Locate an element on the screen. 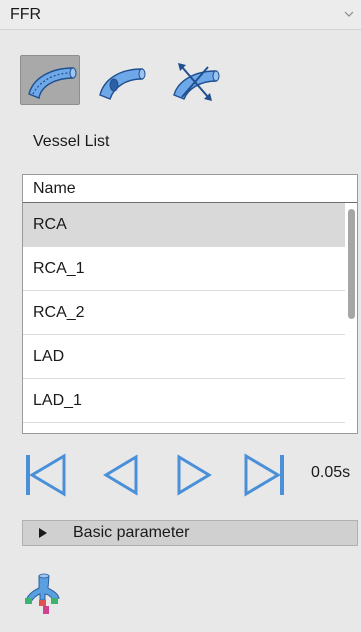 This screenshot has height=632, width=361. scrollbar-thumb is located at coordinates (351, 264).